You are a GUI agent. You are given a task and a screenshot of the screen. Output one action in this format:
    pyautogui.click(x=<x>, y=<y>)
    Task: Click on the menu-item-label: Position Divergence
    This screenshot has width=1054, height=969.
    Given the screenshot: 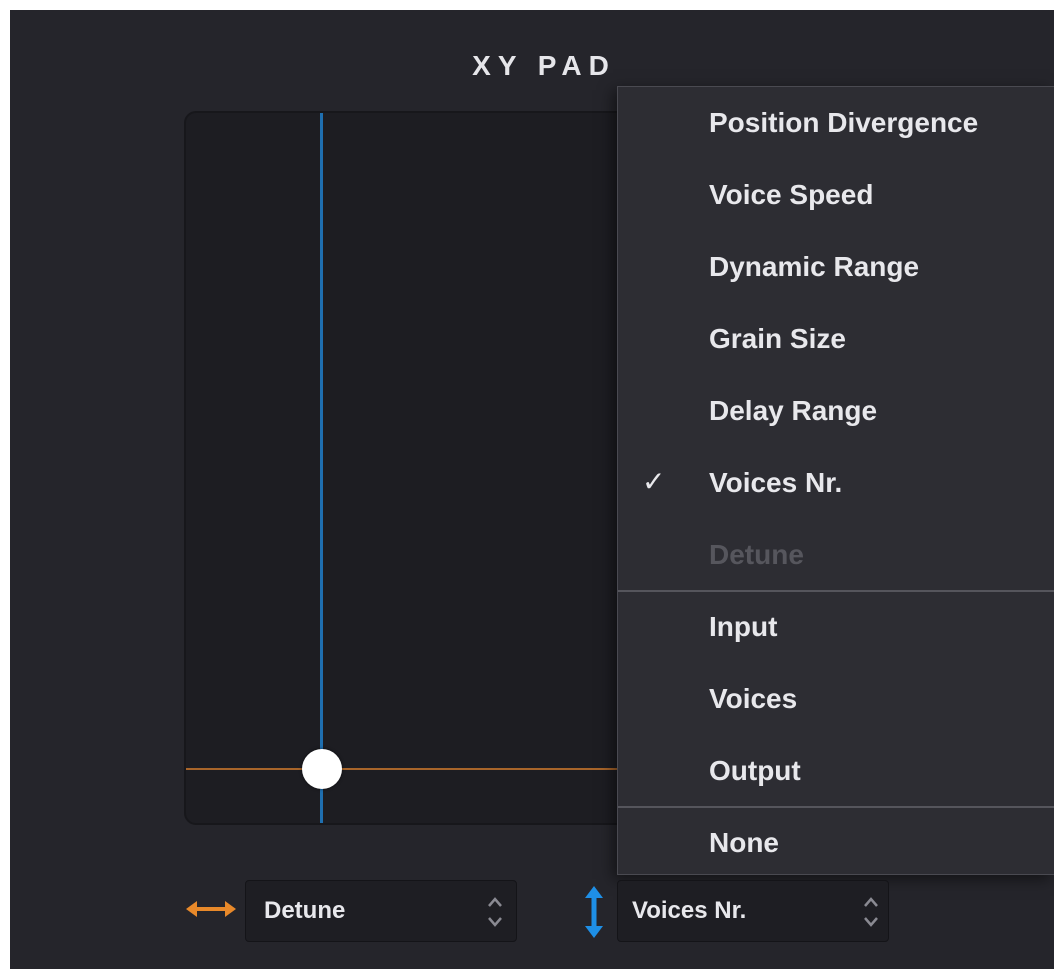 What is the action you would take?
    pyautogui.click(x=844, y=122)
    